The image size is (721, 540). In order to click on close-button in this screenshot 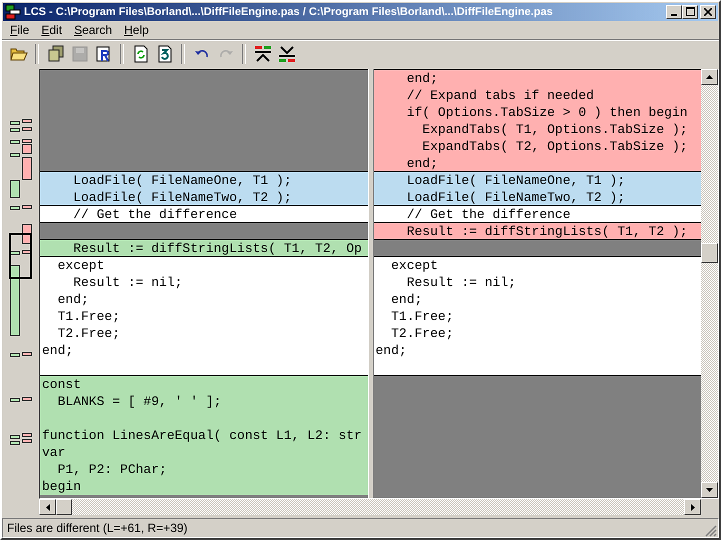, I will do `click(708, 11)`.